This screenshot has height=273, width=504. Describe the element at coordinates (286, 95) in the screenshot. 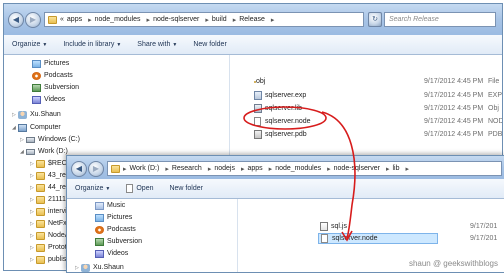

I see `file-name: sqlserver.exp` at that location.